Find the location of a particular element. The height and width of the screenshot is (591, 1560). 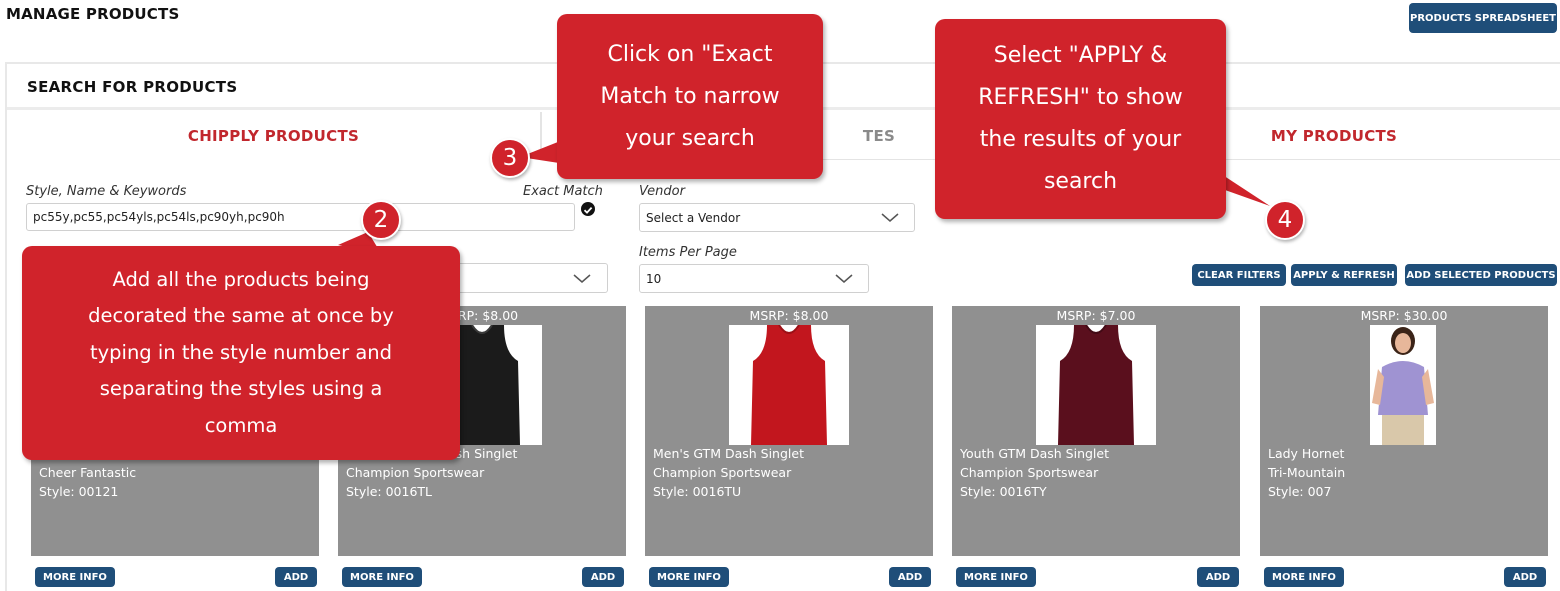

exact-match-checkbox-icon is located at coordinates (588, 209).